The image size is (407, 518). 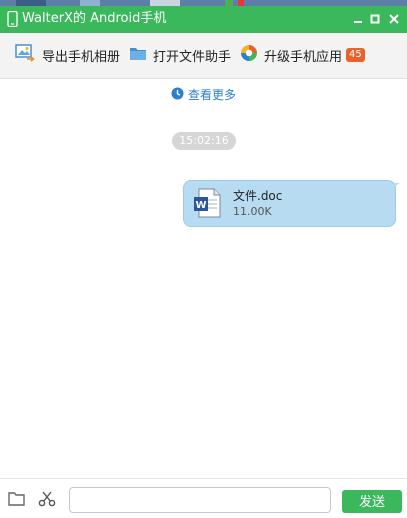 What do you see at coordinates (25, 55) in the screenshot?
I see `photo-export-icon` at bounding box center [25, 55].